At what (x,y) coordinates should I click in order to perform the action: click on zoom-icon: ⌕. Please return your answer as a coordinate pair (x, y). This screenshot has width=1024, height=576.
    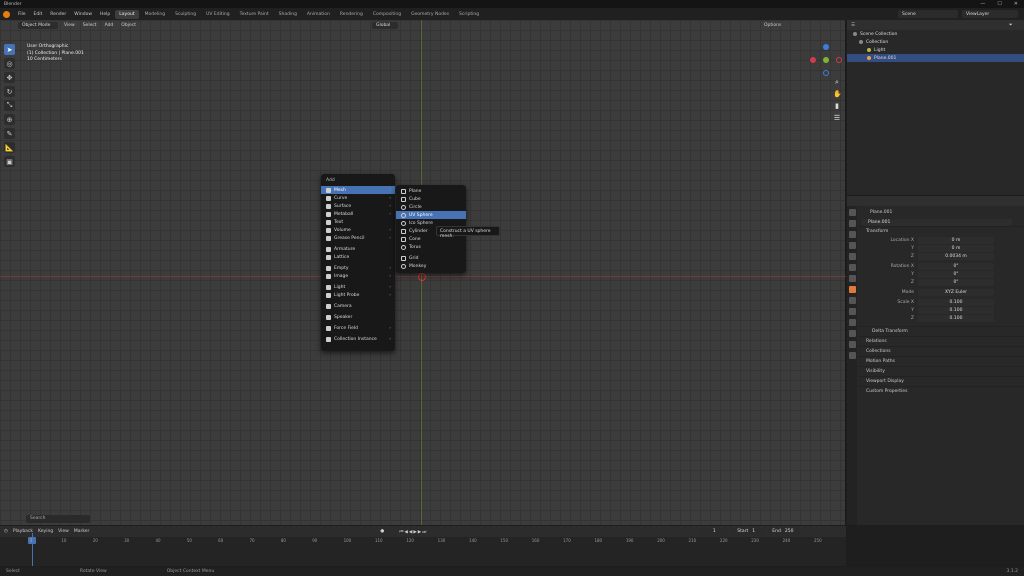
    Looking at the image, I should click on (837, 82).